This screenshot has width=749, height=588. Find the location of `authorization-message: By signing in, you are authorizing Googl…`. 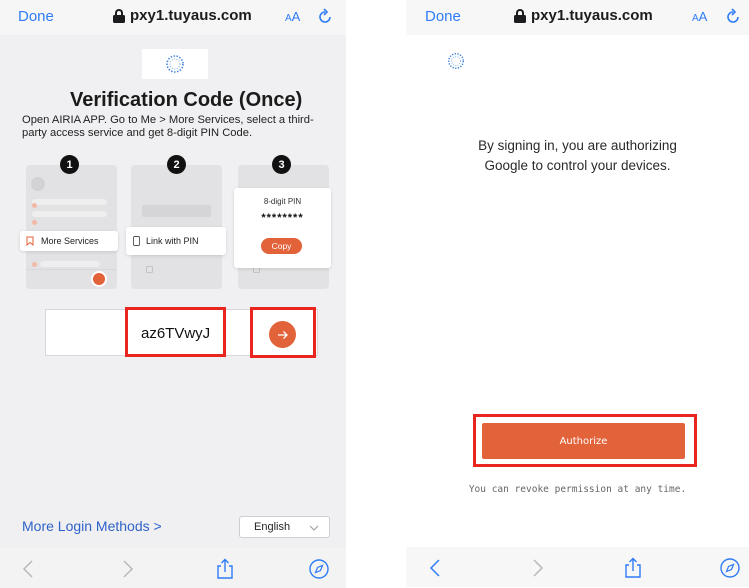

authorization-message: By signing in, you are authorizing Googl… is located at coordinates (577, 156).